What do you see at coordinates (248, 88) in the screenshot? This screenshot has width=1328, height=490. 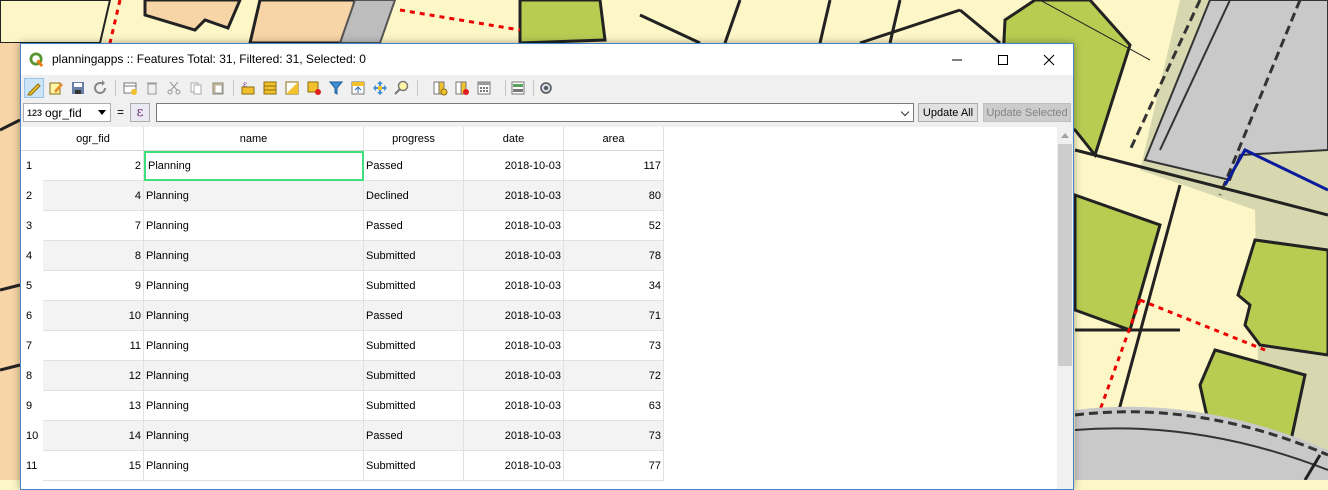 I see `select-by-expression-button: ε` at bounding box center [248, 88].